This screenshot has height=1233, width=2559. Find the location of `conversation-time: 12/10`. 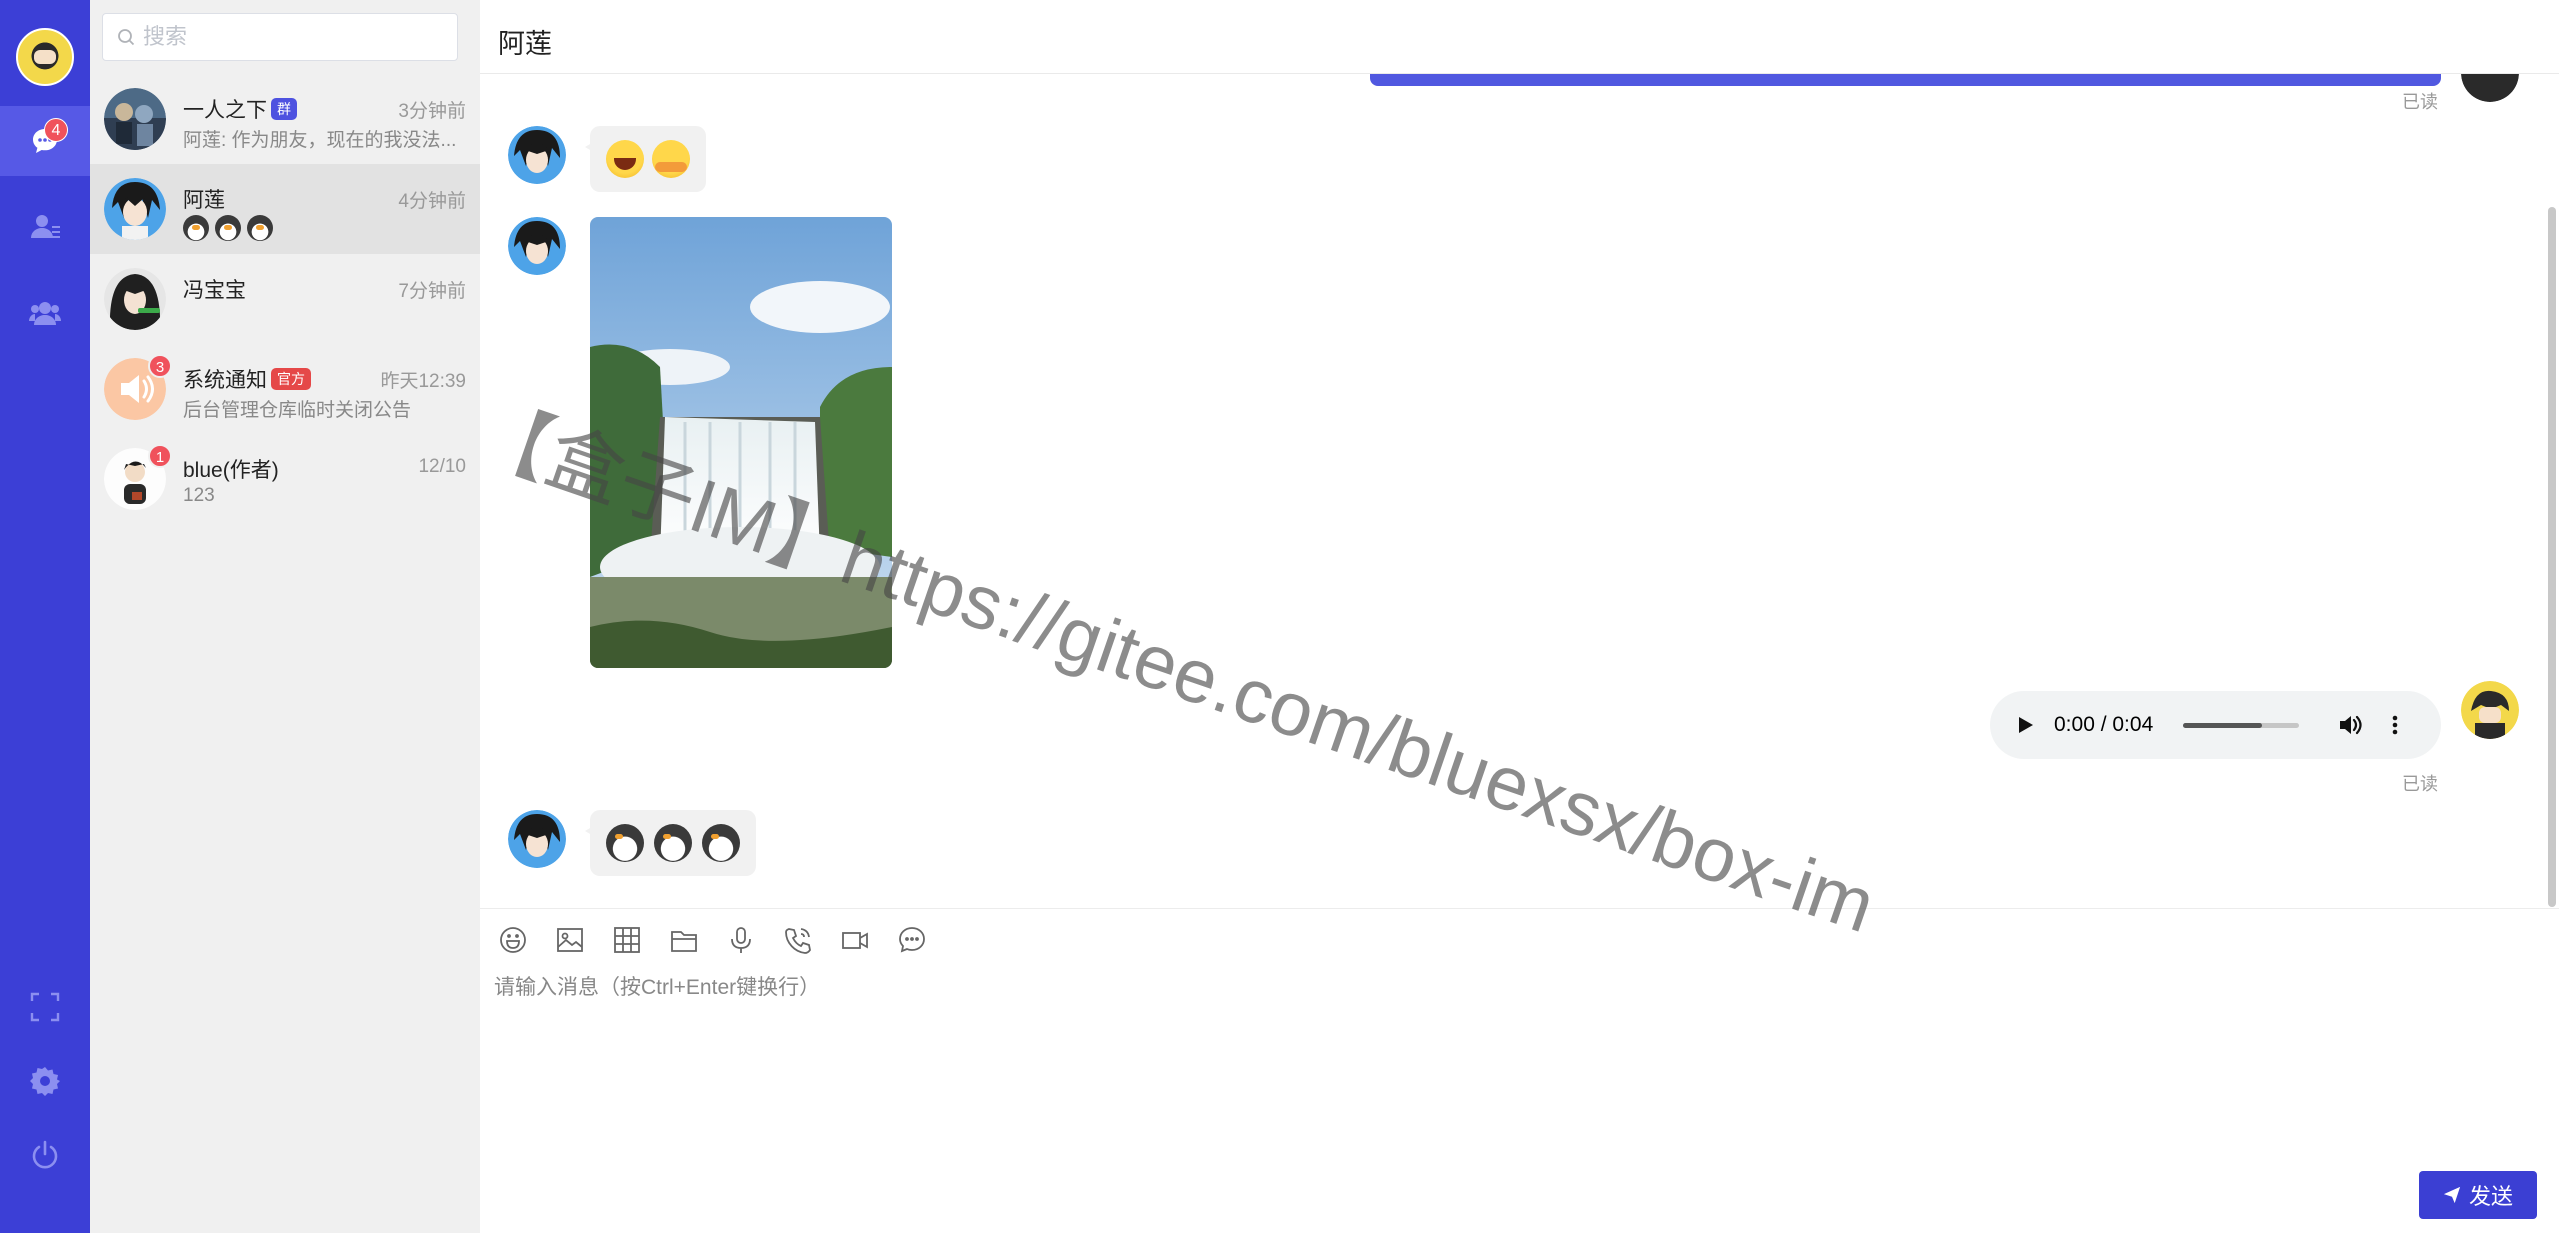

conversation-time: 12/10 is located at coordinates (442, 466).